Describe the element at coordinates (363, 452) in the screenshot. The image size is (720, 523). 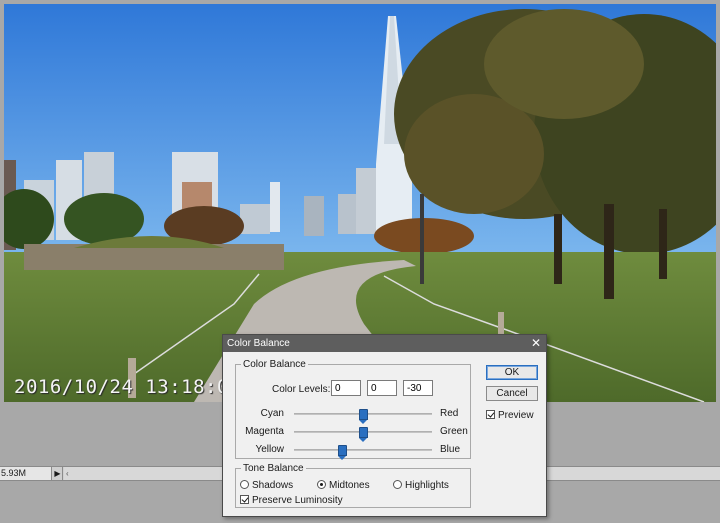
I see `yellow-blue-slider` at that location.